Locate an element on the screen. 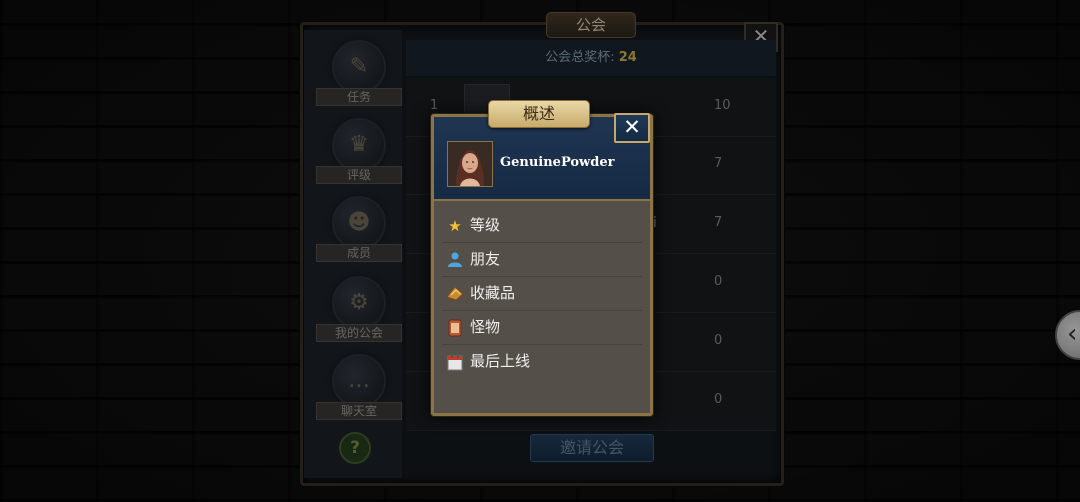 Image resolution: width=1080 pixels, height=502 pixels. stat-label: 朋友 is located at coordinates (485, 259).